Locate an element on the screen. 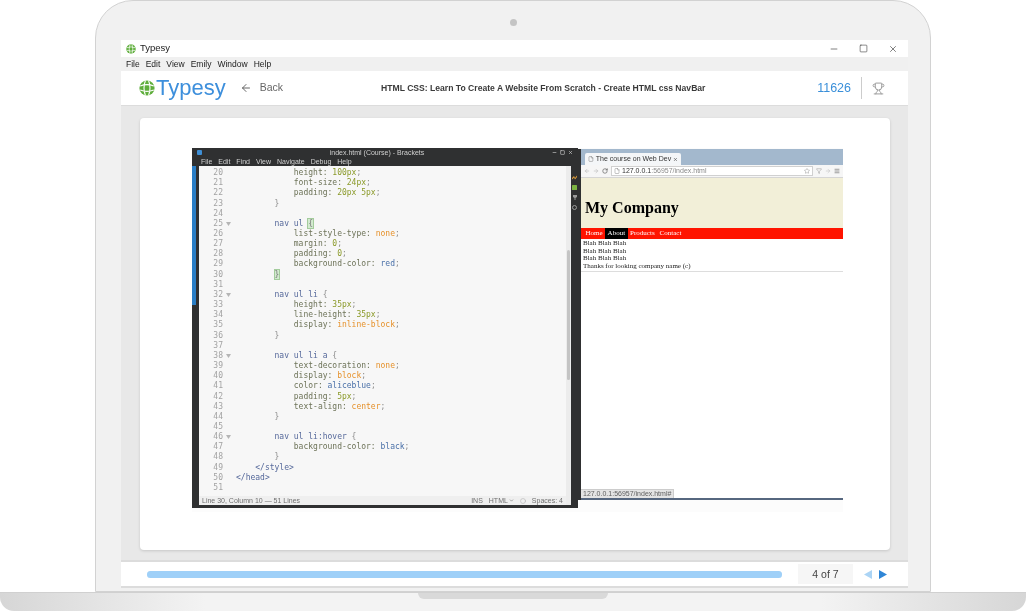  line-number: 42 is located at coordinates (217, 396).